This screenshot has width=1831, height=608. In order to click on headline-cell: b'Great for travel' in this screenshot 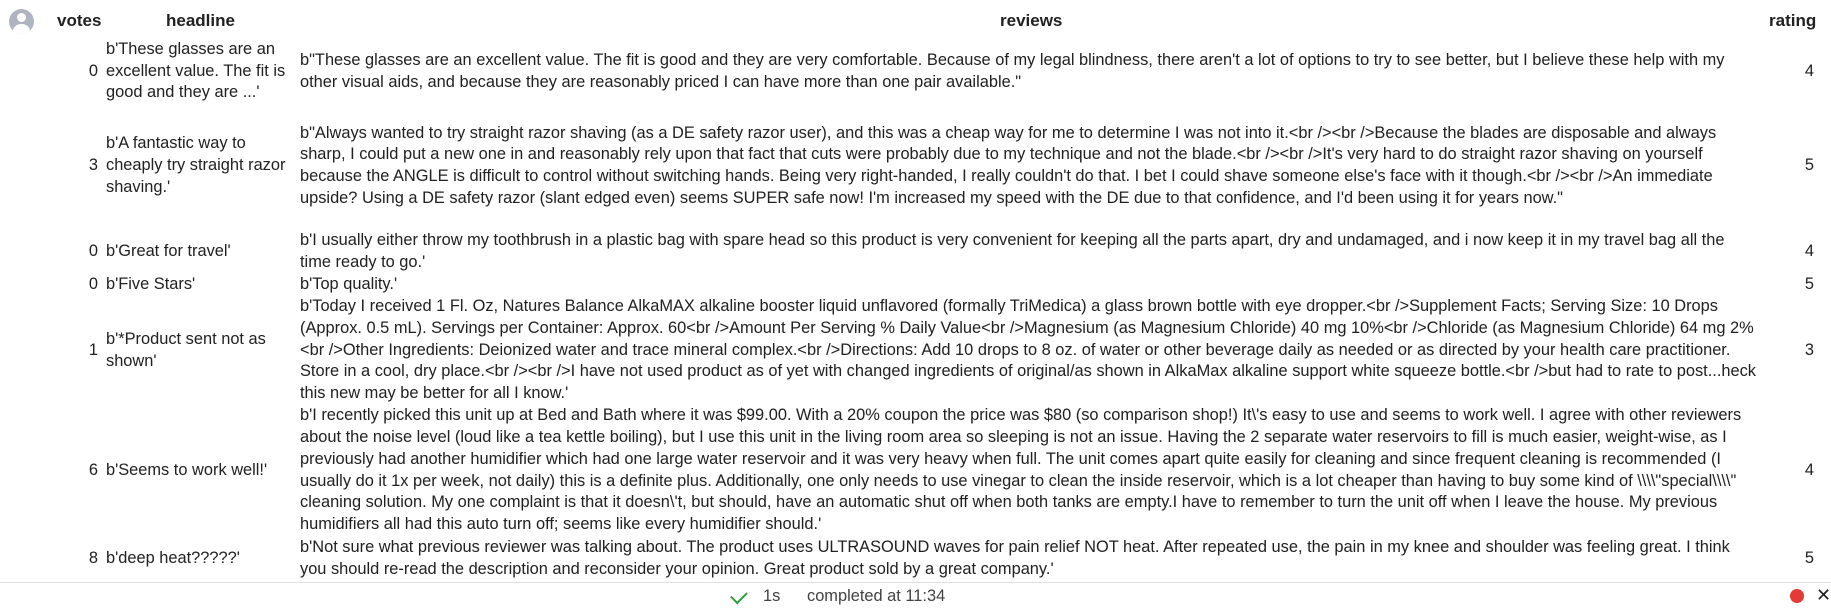, I will do `click(168, 250)`.